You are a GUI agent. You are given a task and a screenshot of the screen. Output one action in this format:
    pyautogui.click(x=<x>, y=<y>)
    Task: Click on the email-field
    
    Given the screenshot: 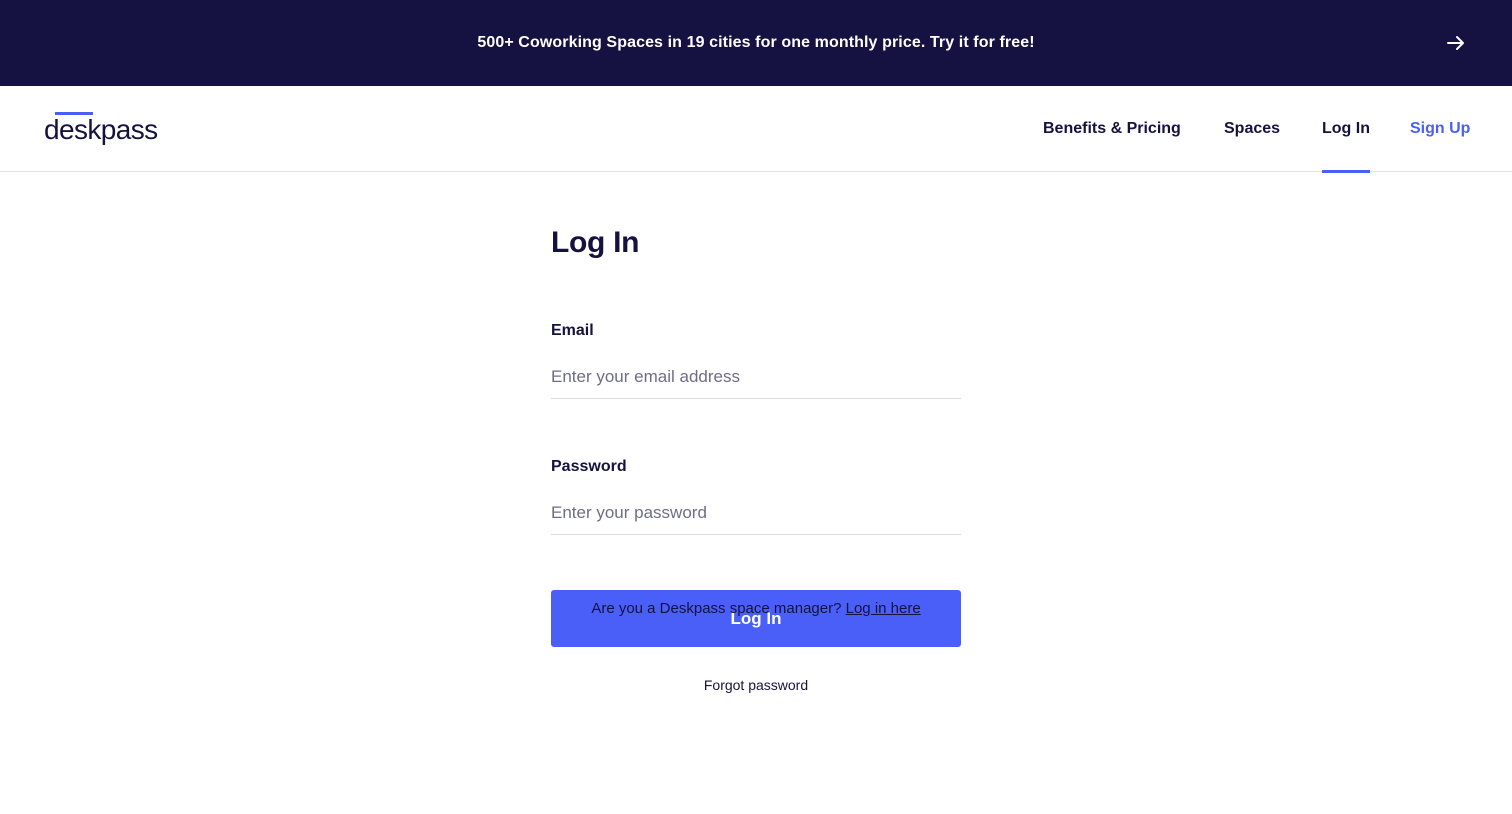 What is the action you would take?
    pyautogui.click(x=756, y=377)
    